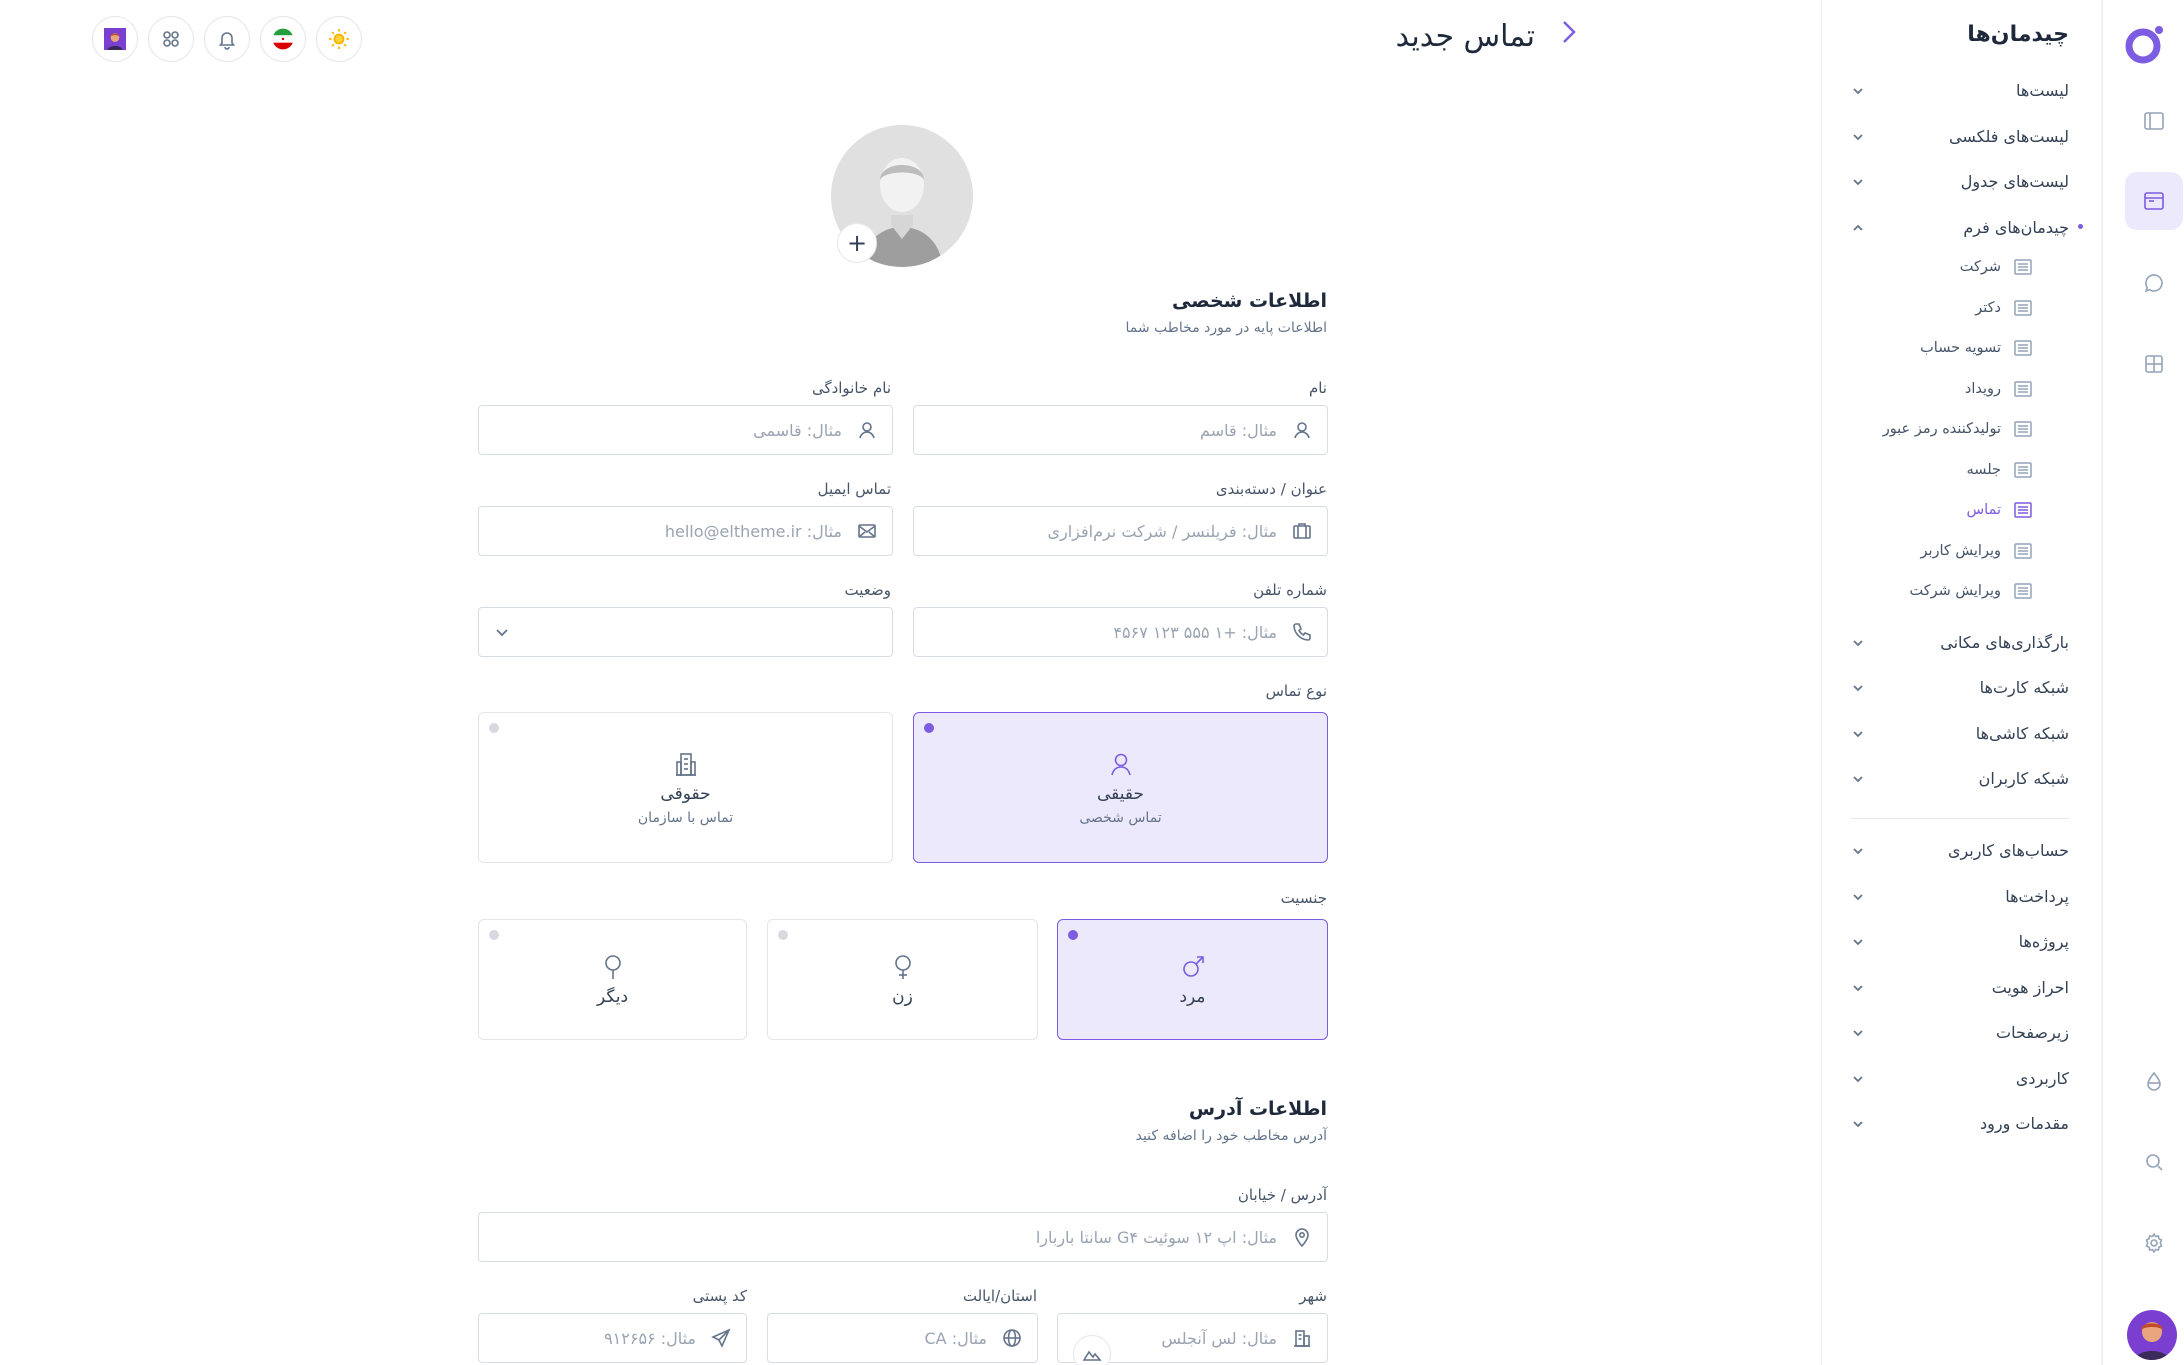  What do you see at coordinates (1960, 1123) in the screenshot?
I see `nav-item-onboarding: مقدمات ورود` at bounding box center [1960, 1123].